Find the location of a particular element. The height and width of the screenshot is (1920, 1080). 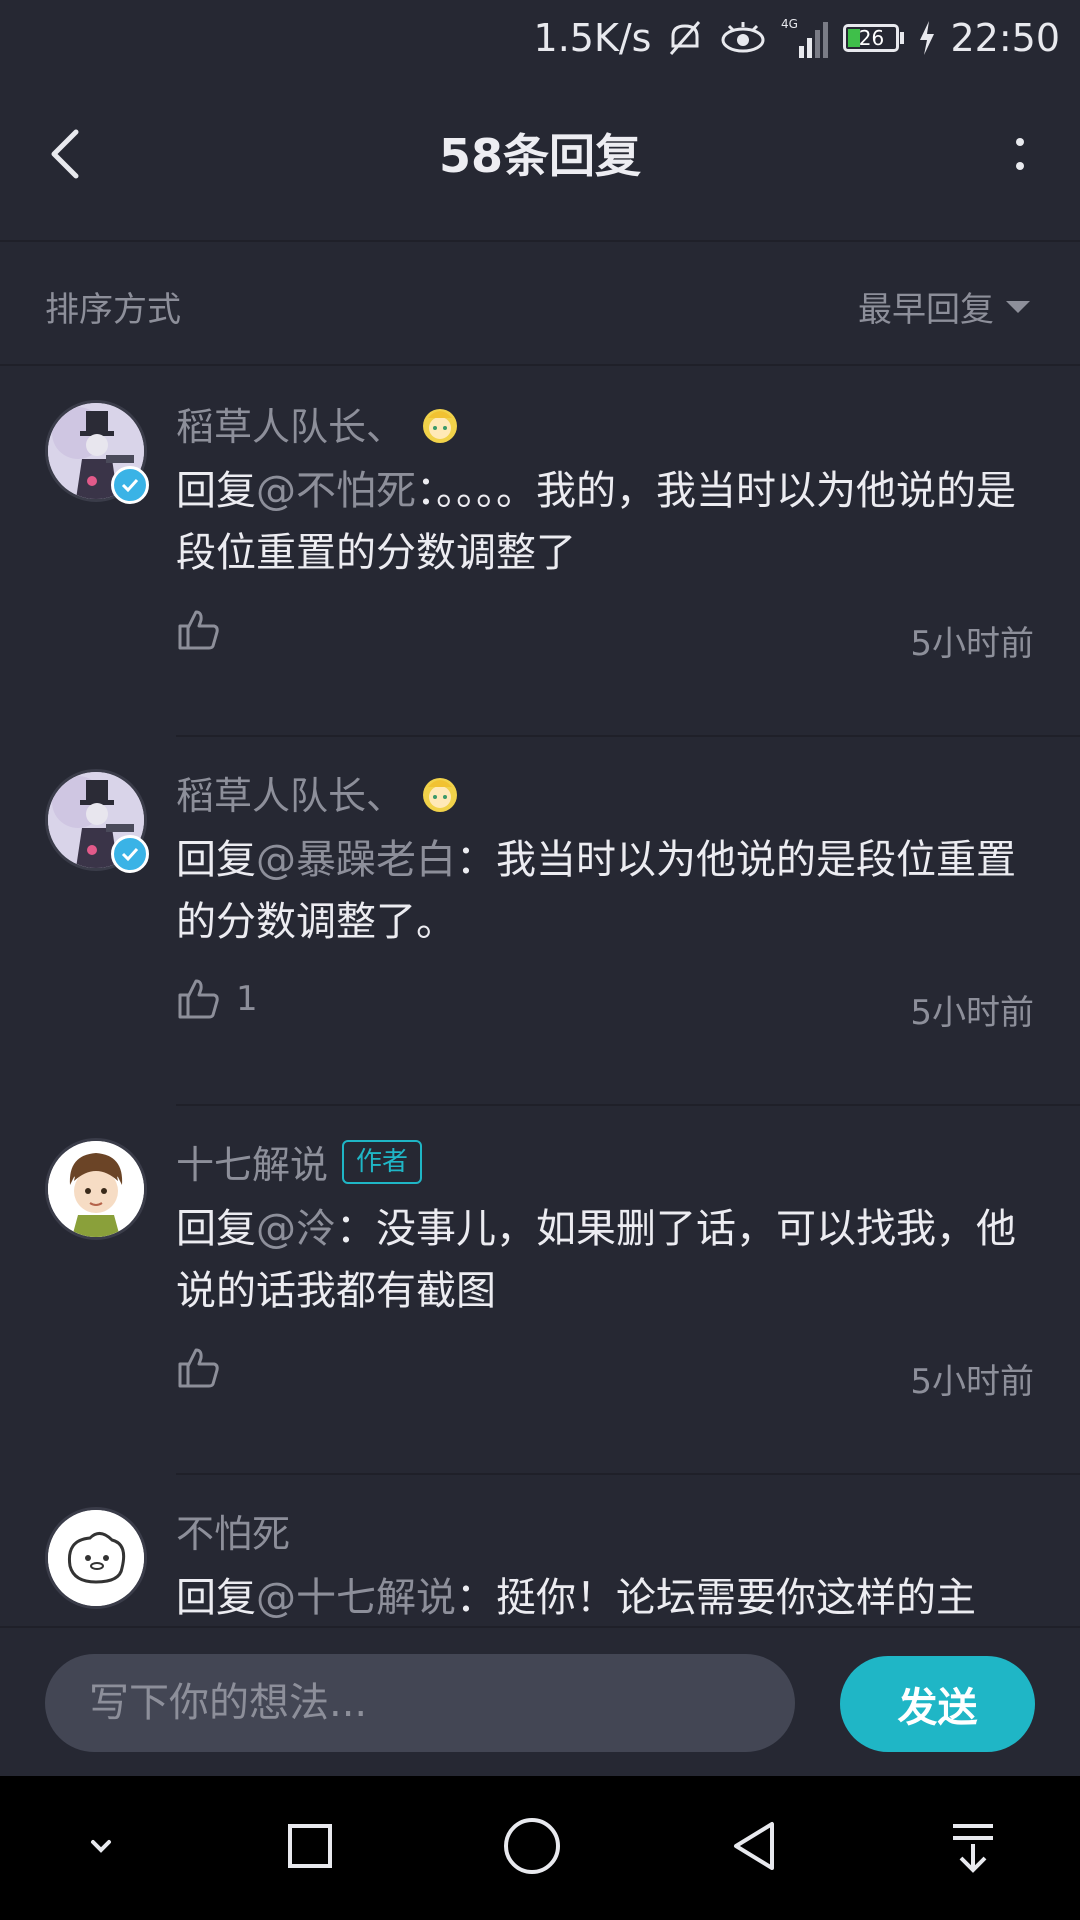

nav-pull-down-icon is located at coordinates (973, 1848).